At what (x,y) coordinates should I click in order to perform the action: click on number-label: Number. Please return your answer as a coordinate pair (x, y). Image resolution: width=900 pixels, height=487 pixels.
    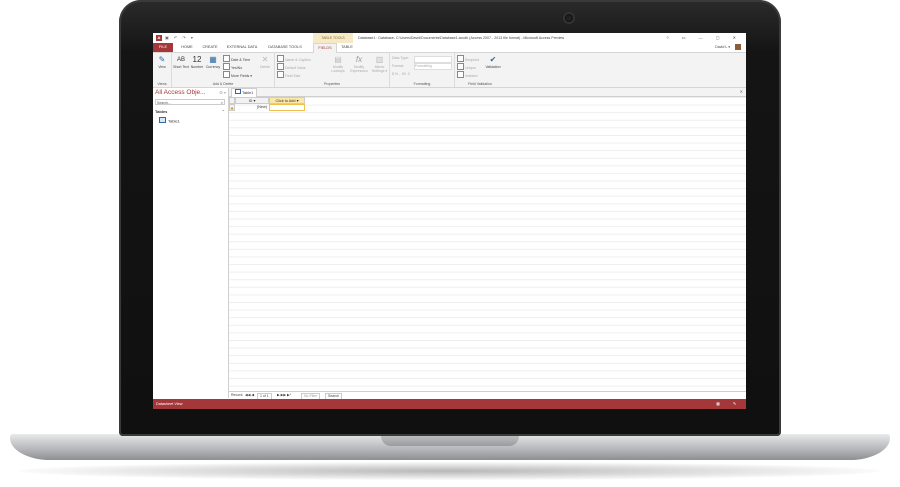
    Looking at the image, I should click on (197, 67).